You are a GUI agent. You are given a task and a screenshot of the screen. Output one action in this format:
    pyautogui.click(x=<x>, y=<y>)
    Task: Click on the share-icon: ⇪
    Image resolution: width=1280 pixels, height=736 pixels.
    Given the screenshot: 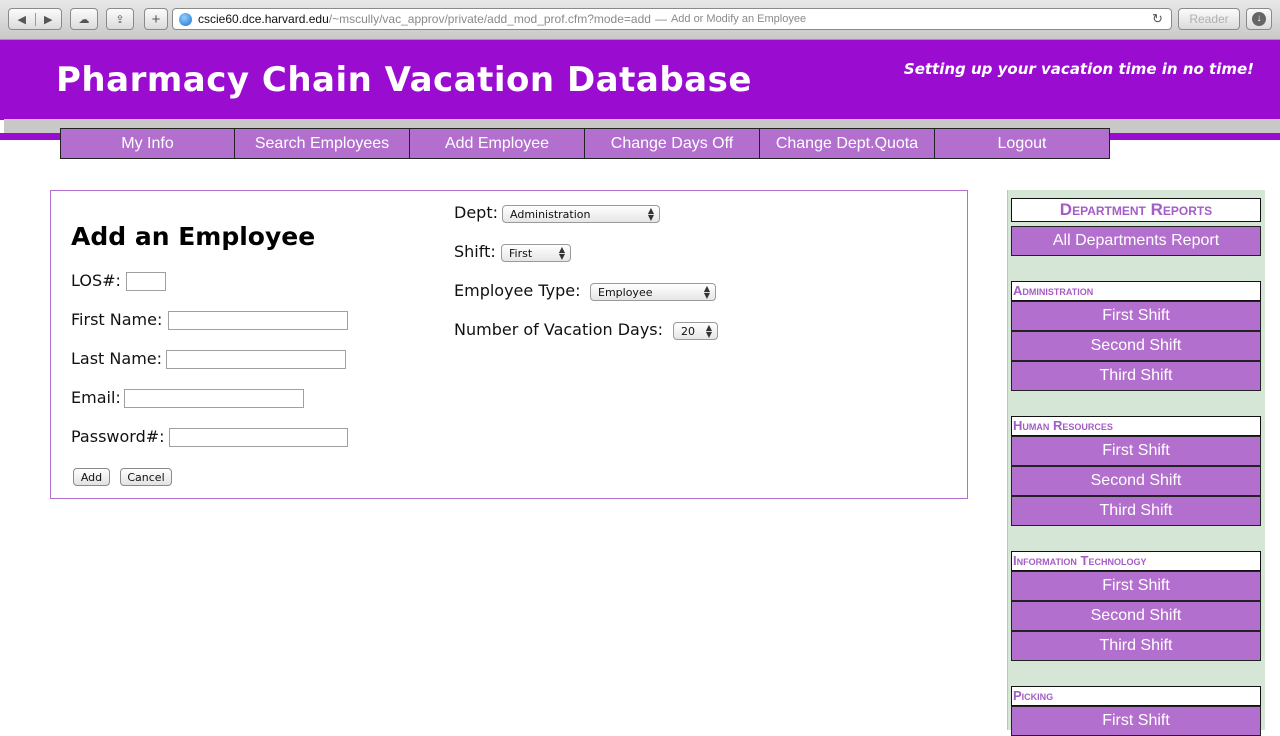 What is the action you would take?
    pyautogui.click(x=120, y=19)
    